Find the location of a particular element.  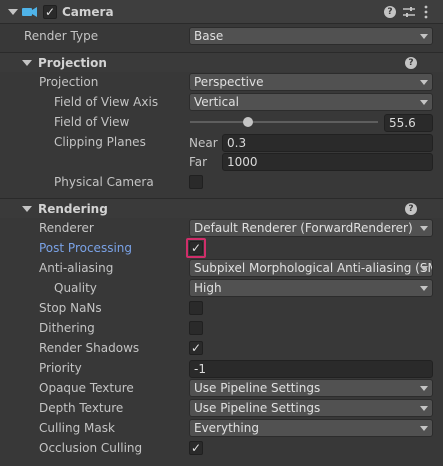

render-shadows-label: Render Shadows is located at coordinates (89, 348).